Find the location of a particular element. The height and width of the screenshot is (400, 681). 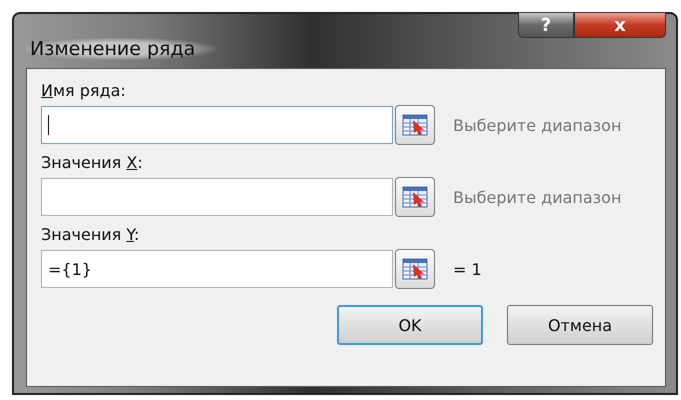

cancel-button: Отмена is located at coordinates (580, 325).